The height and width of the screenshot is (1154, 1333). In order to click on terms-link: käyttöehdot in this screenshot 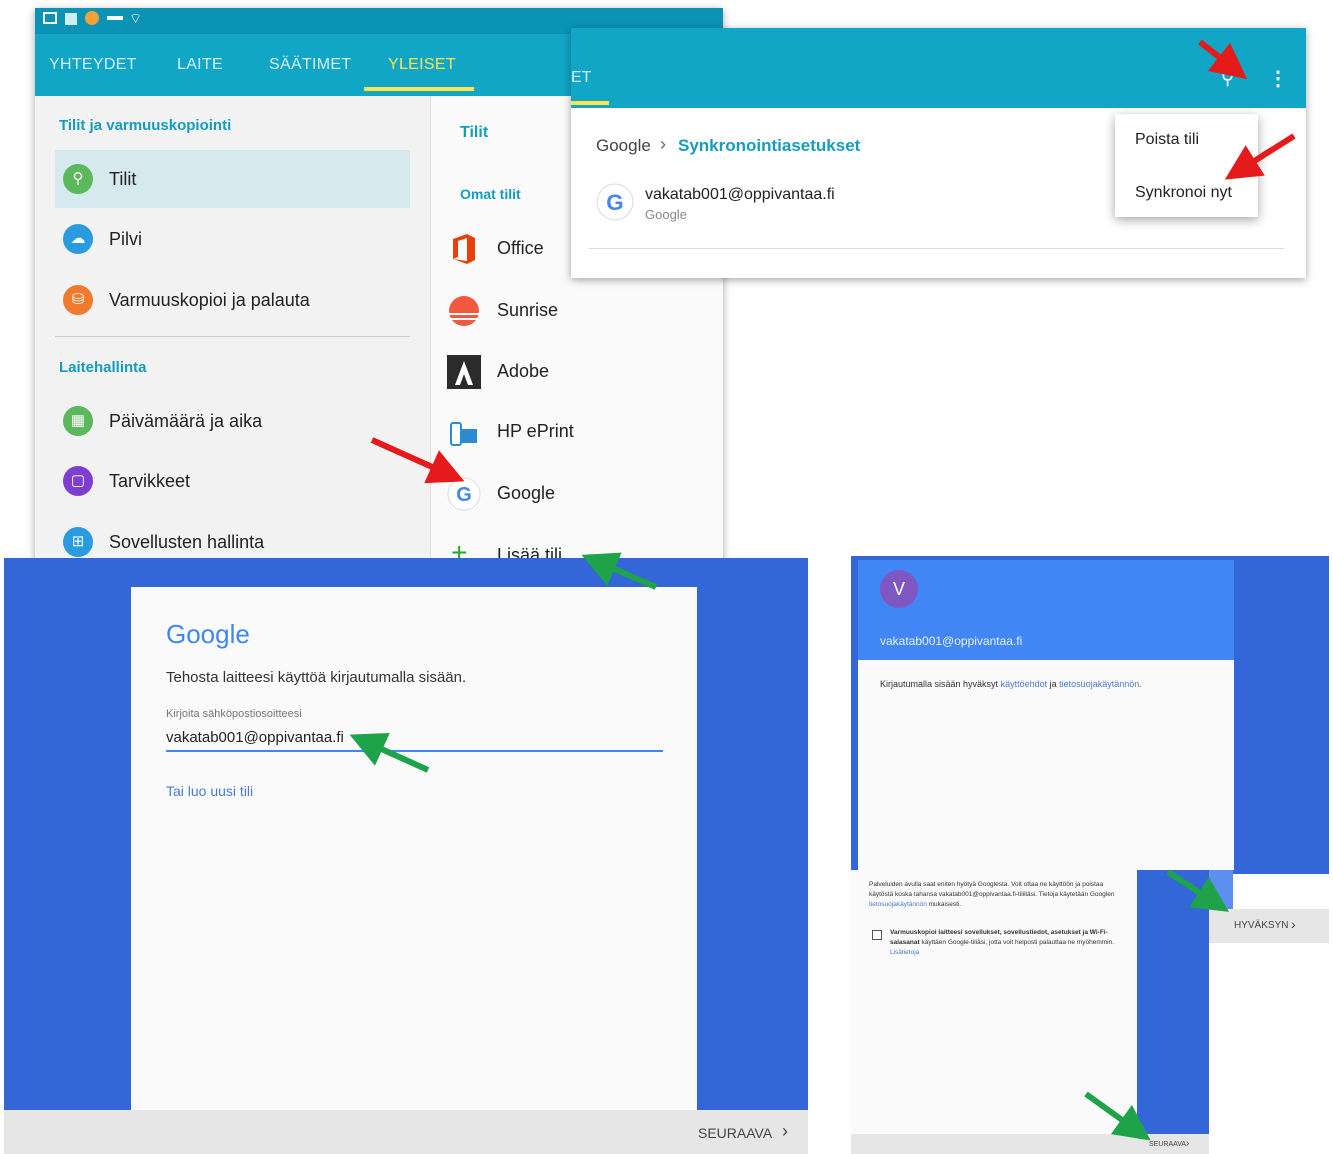, I will do `click(1024, 684)`.